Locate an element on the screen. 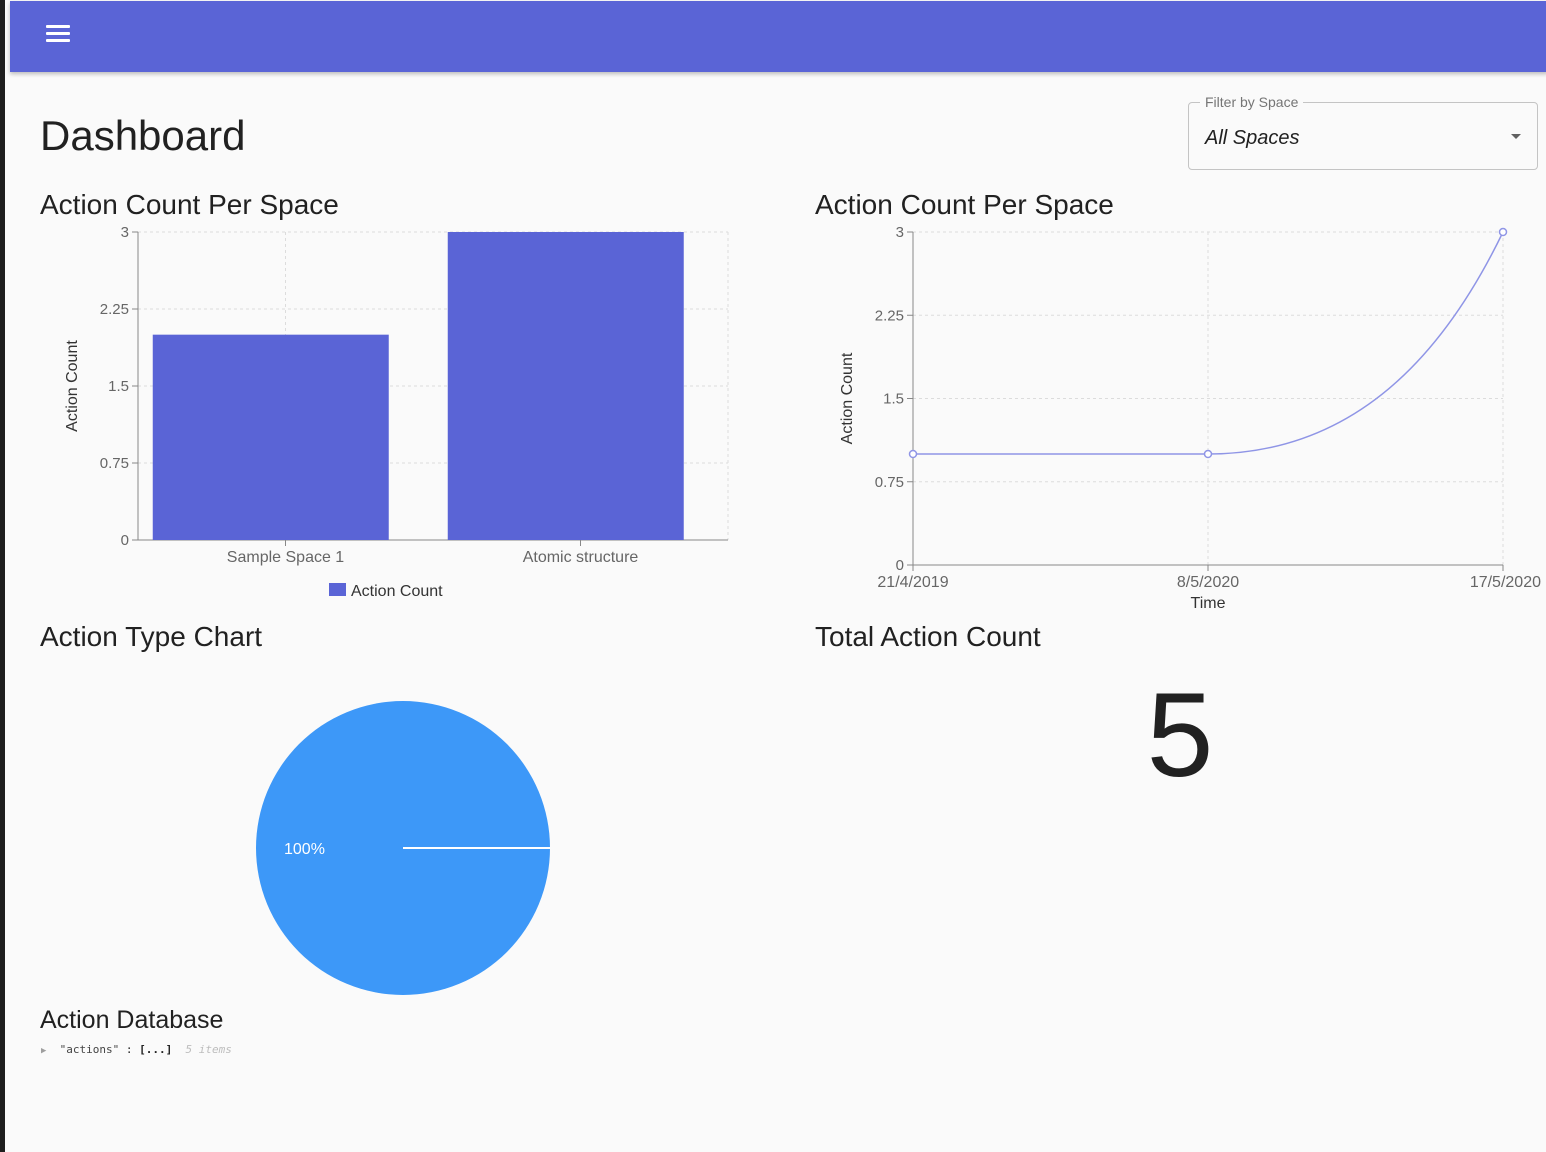 The width and height of the screenshot is (1546, 1152). json-key: "actions" is located at coordinates (89, 1049).